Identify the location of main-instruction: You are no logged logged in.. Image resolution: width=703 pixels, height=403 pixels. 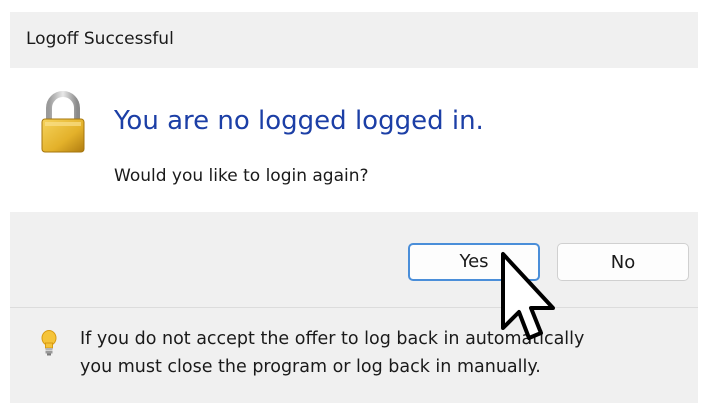
(299, 121).